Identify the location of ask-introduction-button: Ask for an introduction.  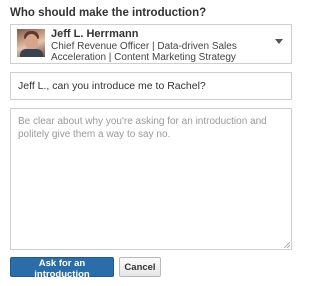
(62, 268).